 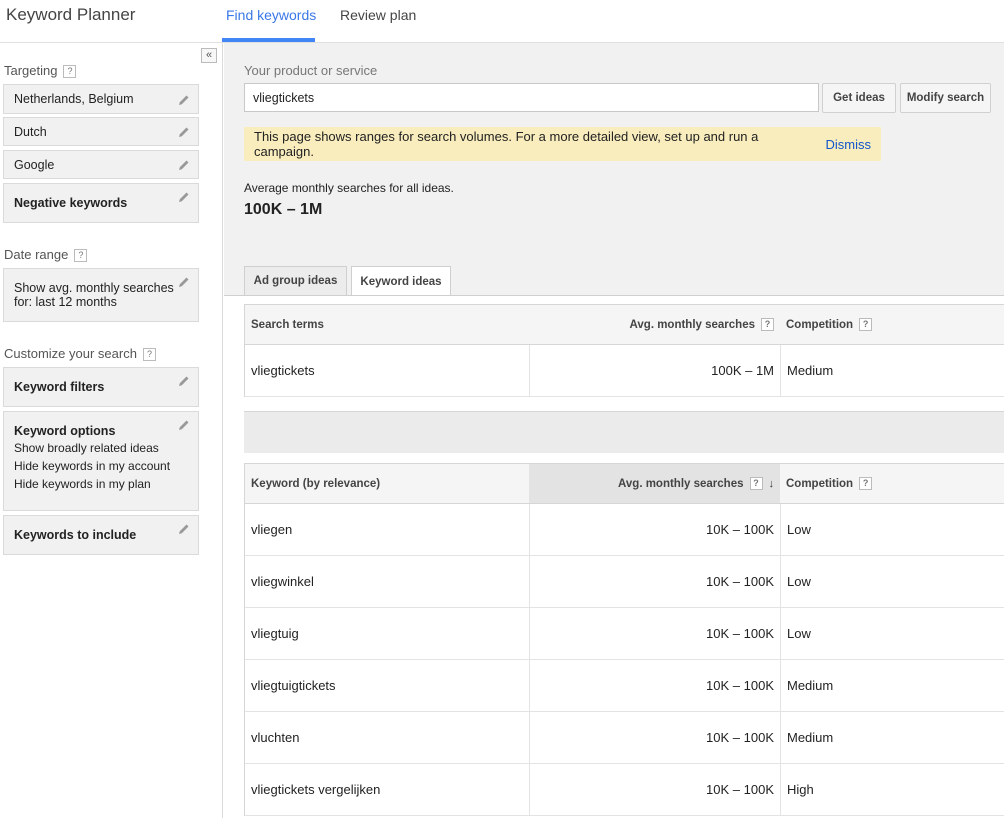 What do you see at coordinates (282, 581) in the screenshot?
I see `keyword-cell: vliegwinkel` at bounding box center [282, 581].